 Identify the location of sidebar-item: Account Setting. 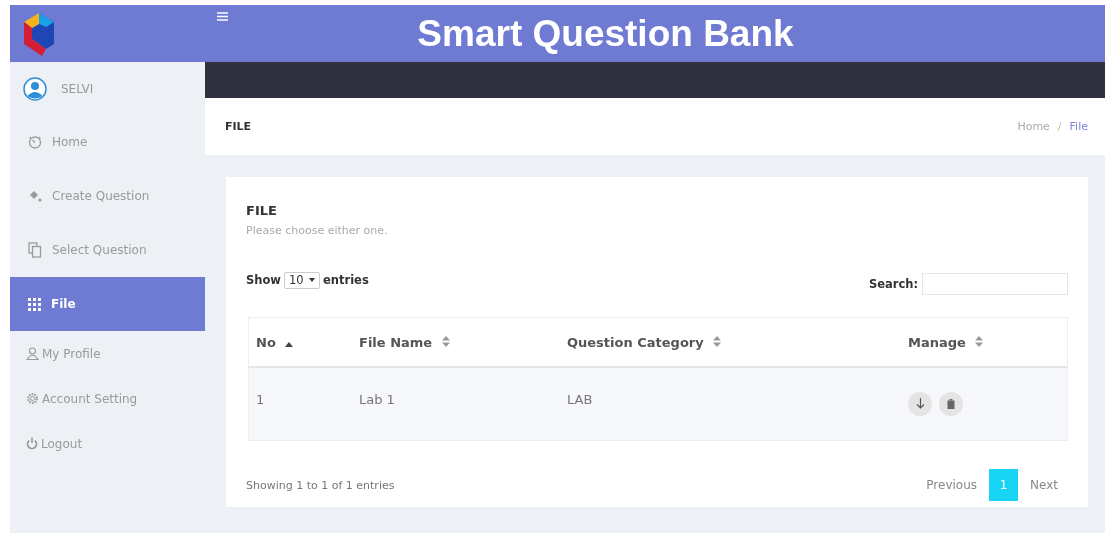
(107, 398).